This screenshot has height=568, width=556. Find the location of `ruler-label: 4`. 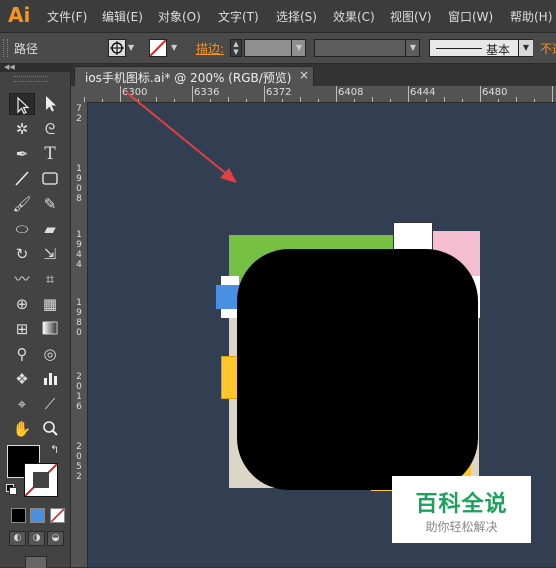

ruler-label: 4 is located at coordinates (79, 255).